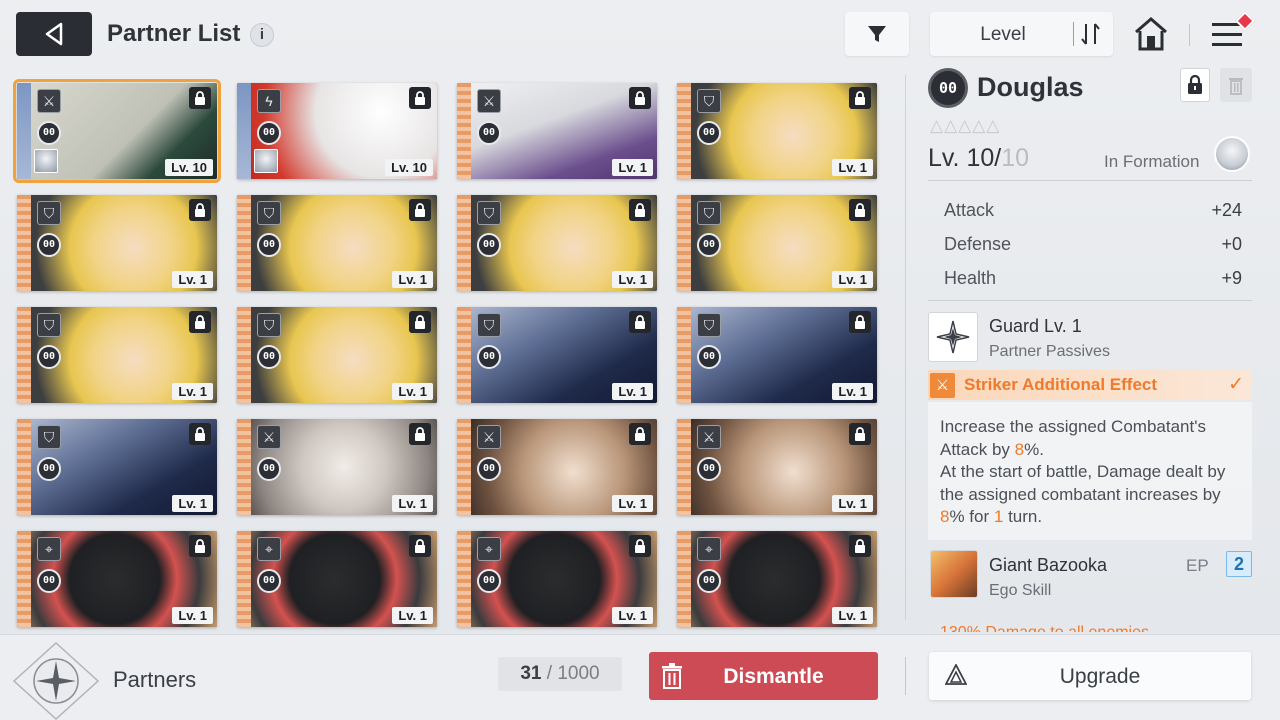 The height and width of the screenshot is (720, 1280). I want to click on effect-header: ⚔ Striker Additional Effect ✓, so click(1090, 385).